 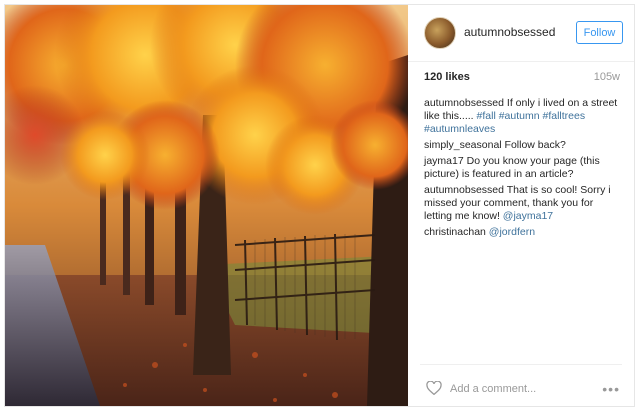 I want to click on comment-mention: @jayma17, so click(x=528, y=216).